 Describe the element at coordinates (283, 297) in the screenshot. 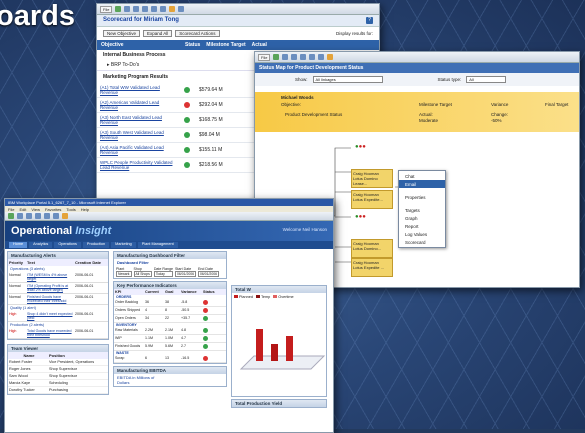

I see `legend-item: Overtime` at that location.